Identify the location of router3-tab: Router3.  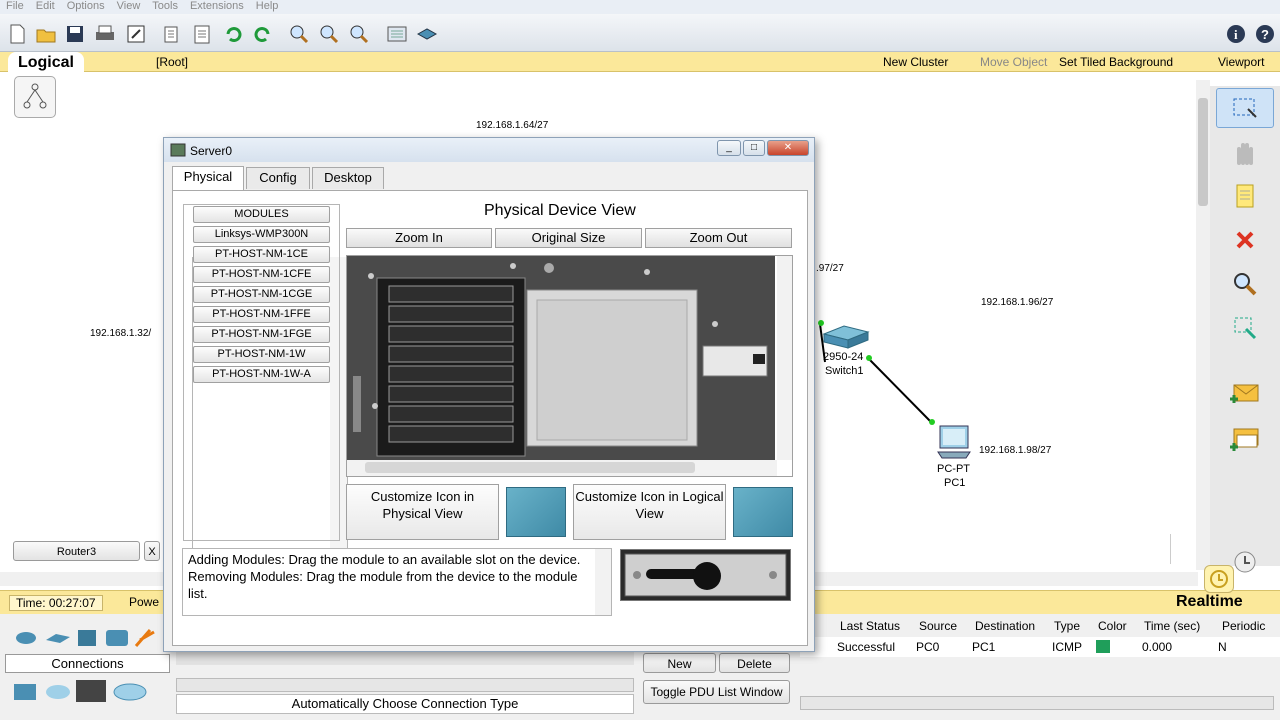
(76, 551).